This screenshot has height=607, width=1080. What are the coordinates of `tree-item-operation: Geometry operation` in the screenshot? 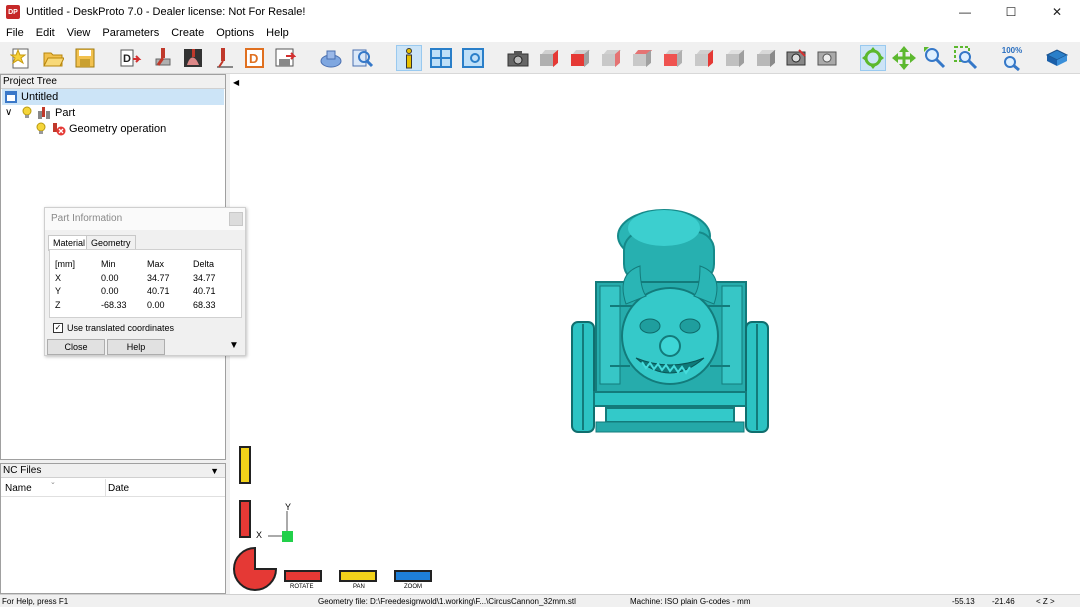 It's located at (100, 129).